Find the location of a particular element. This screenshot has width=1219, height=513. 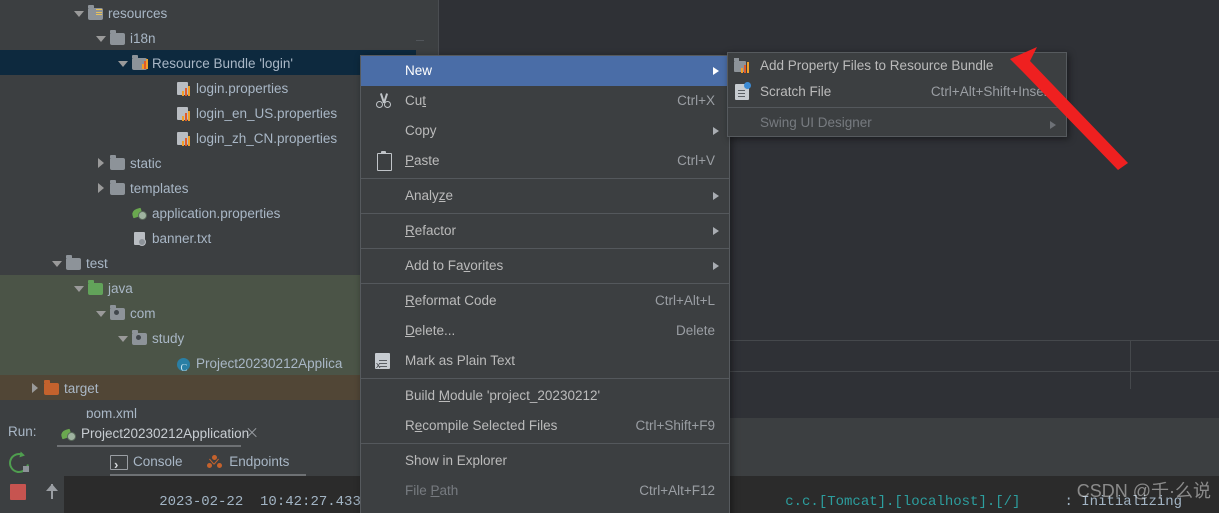

tree-row: Resource Bundle 'login' is located at coordinates (208, 62).